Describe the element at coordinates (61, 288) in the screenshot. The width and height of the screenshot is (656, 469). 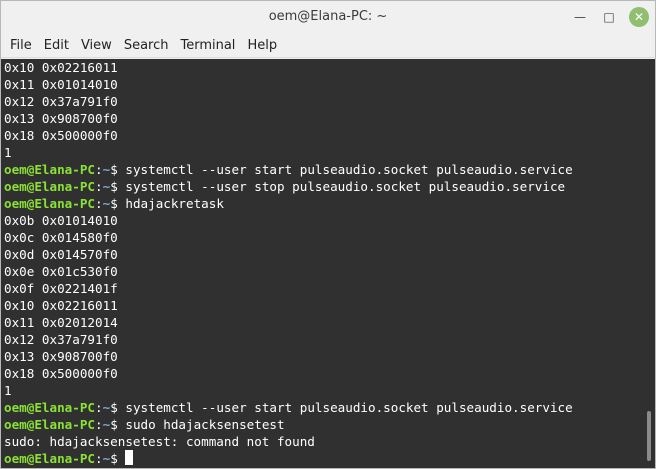
I see `output-line: 0x0f 0x0221401f` at that location.